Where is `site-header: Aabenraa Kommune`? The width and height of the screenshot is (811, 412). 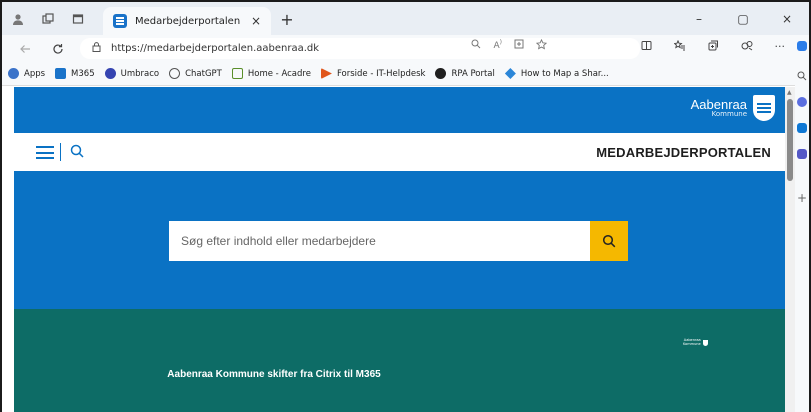
site-header: Aabenraa Kommune is located at coordinates (399, 110).